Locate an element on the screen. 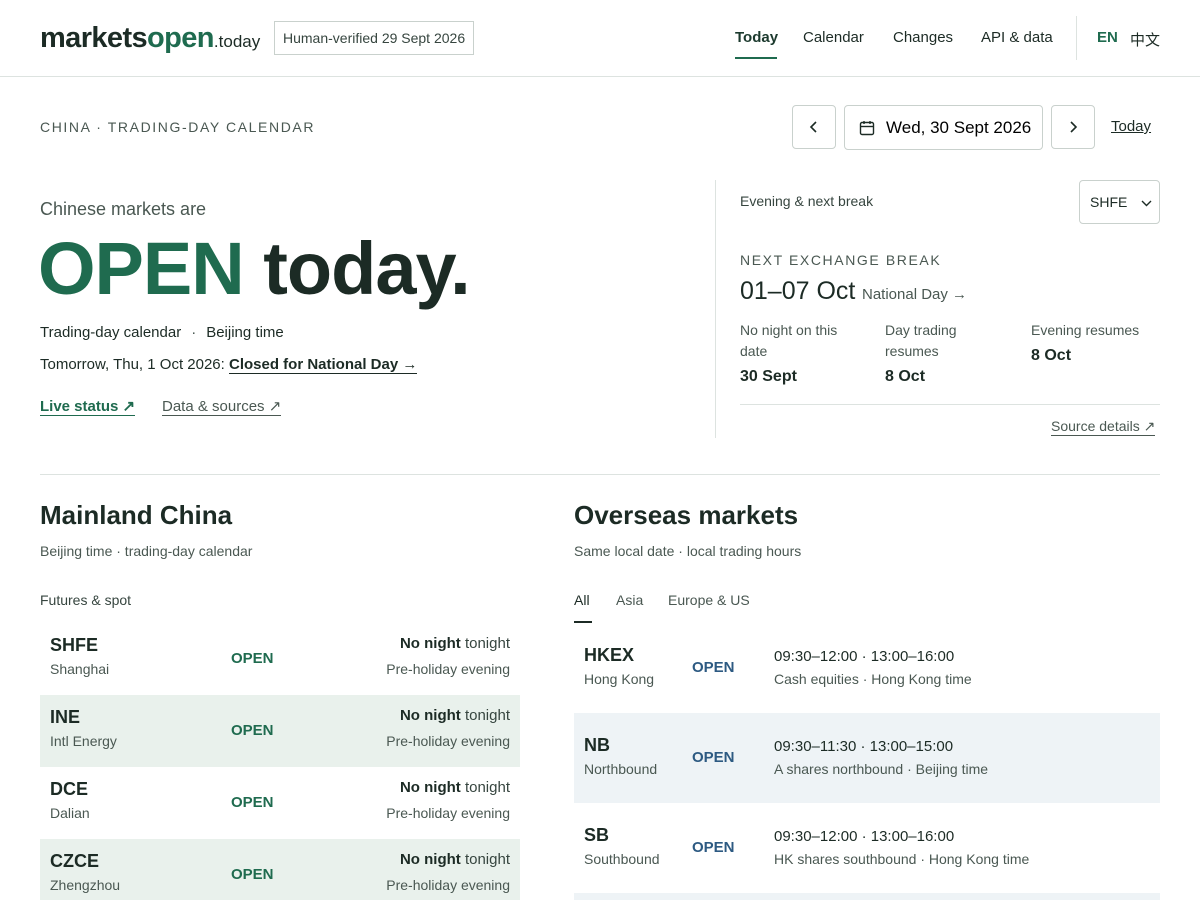 Image resolution: width=1200 pixels, height=900 pixels. live-status-link: Live status ↗ is located at coordinates (88, 406).